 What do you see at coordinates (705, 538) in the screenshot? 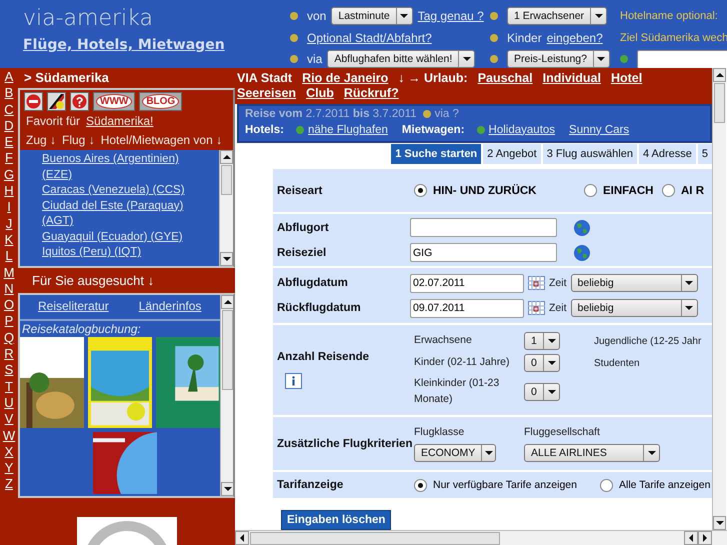
I see `scroll-right-button` at bounding box center [705, 538].